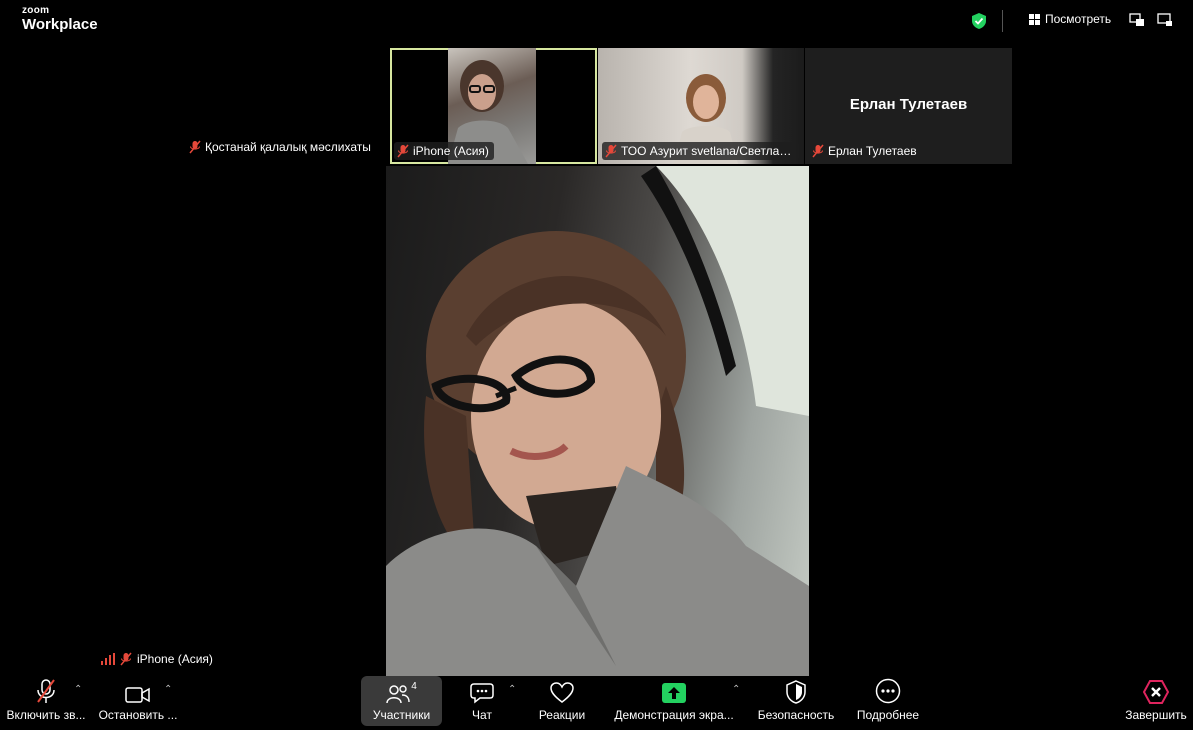 This screenshot has height=730, width=1193. I want to click on participants-count: 4, so click(414, 686).